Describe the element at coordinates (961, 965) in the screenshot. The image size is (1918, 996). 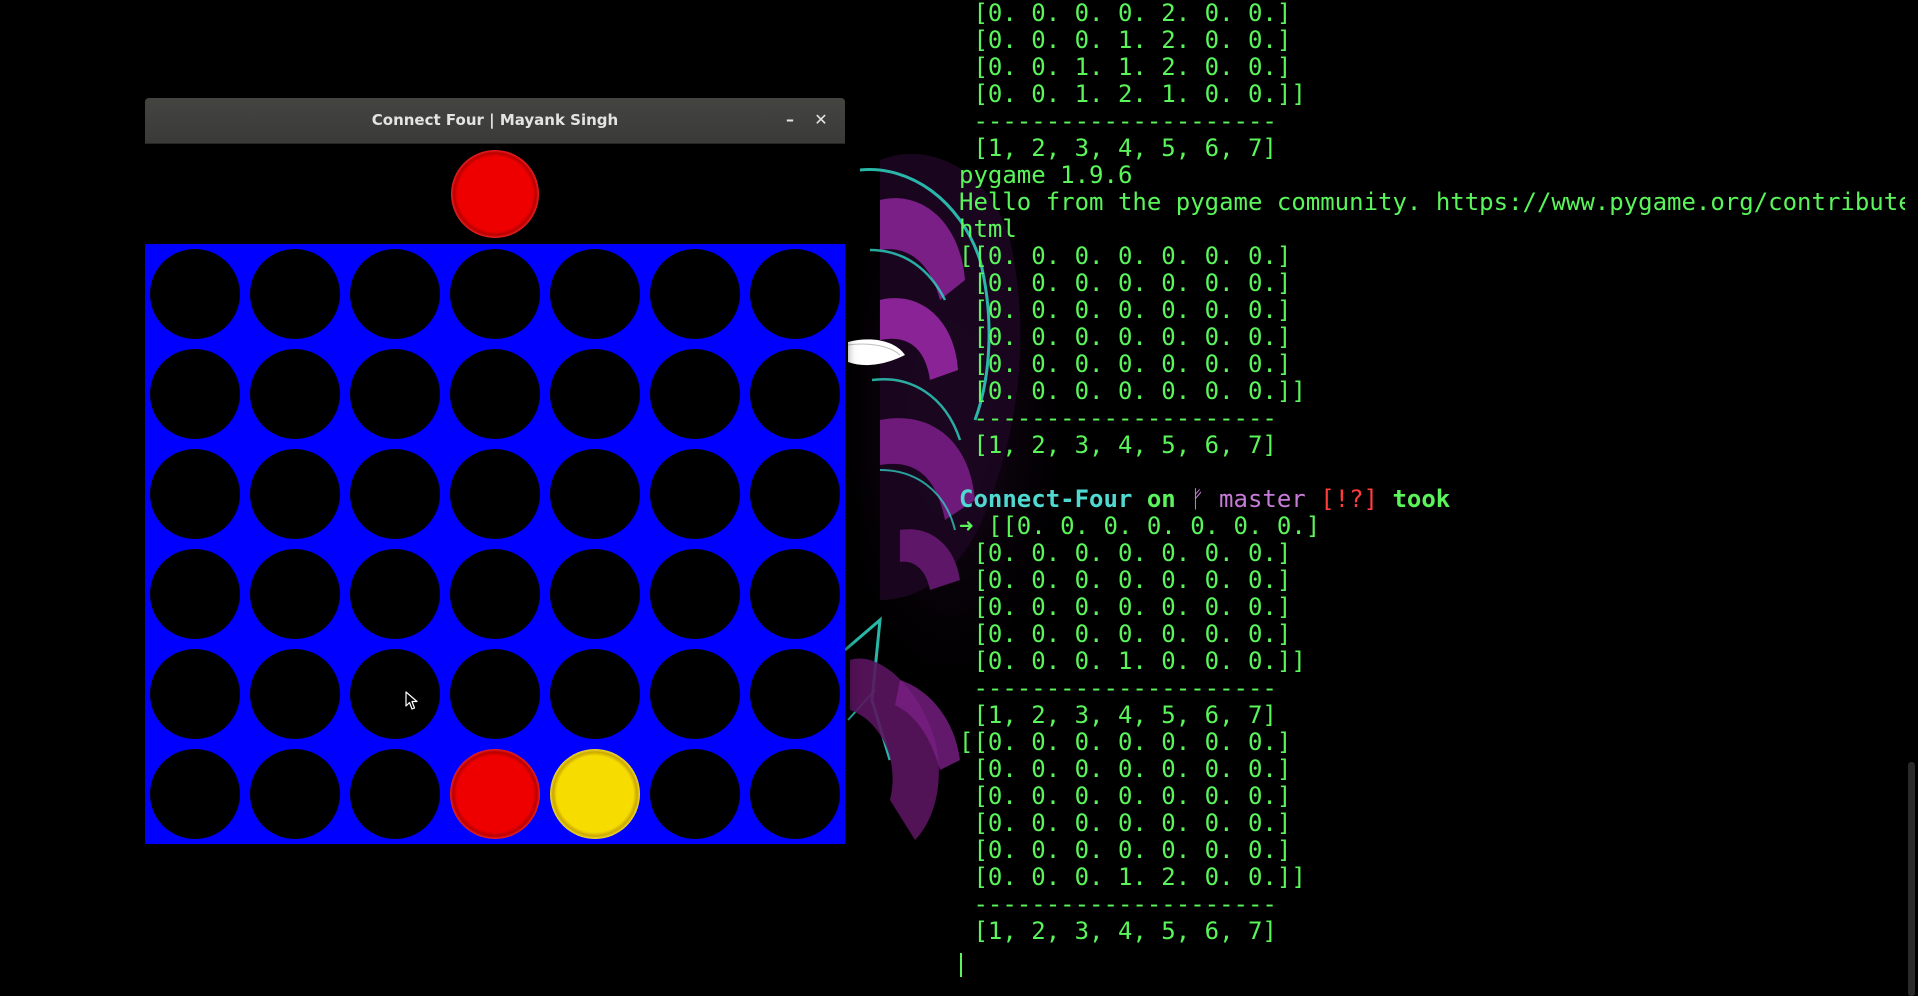
I see `terminal-text-cursor` at that location.